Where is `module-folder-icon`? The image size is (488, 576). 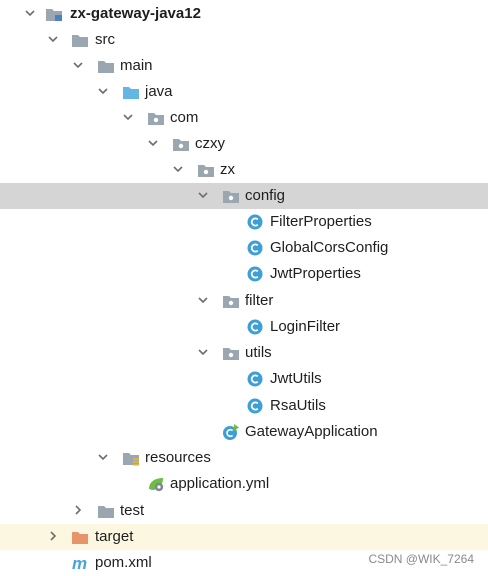 module-folder-icon is located at coordinates (54, 14).